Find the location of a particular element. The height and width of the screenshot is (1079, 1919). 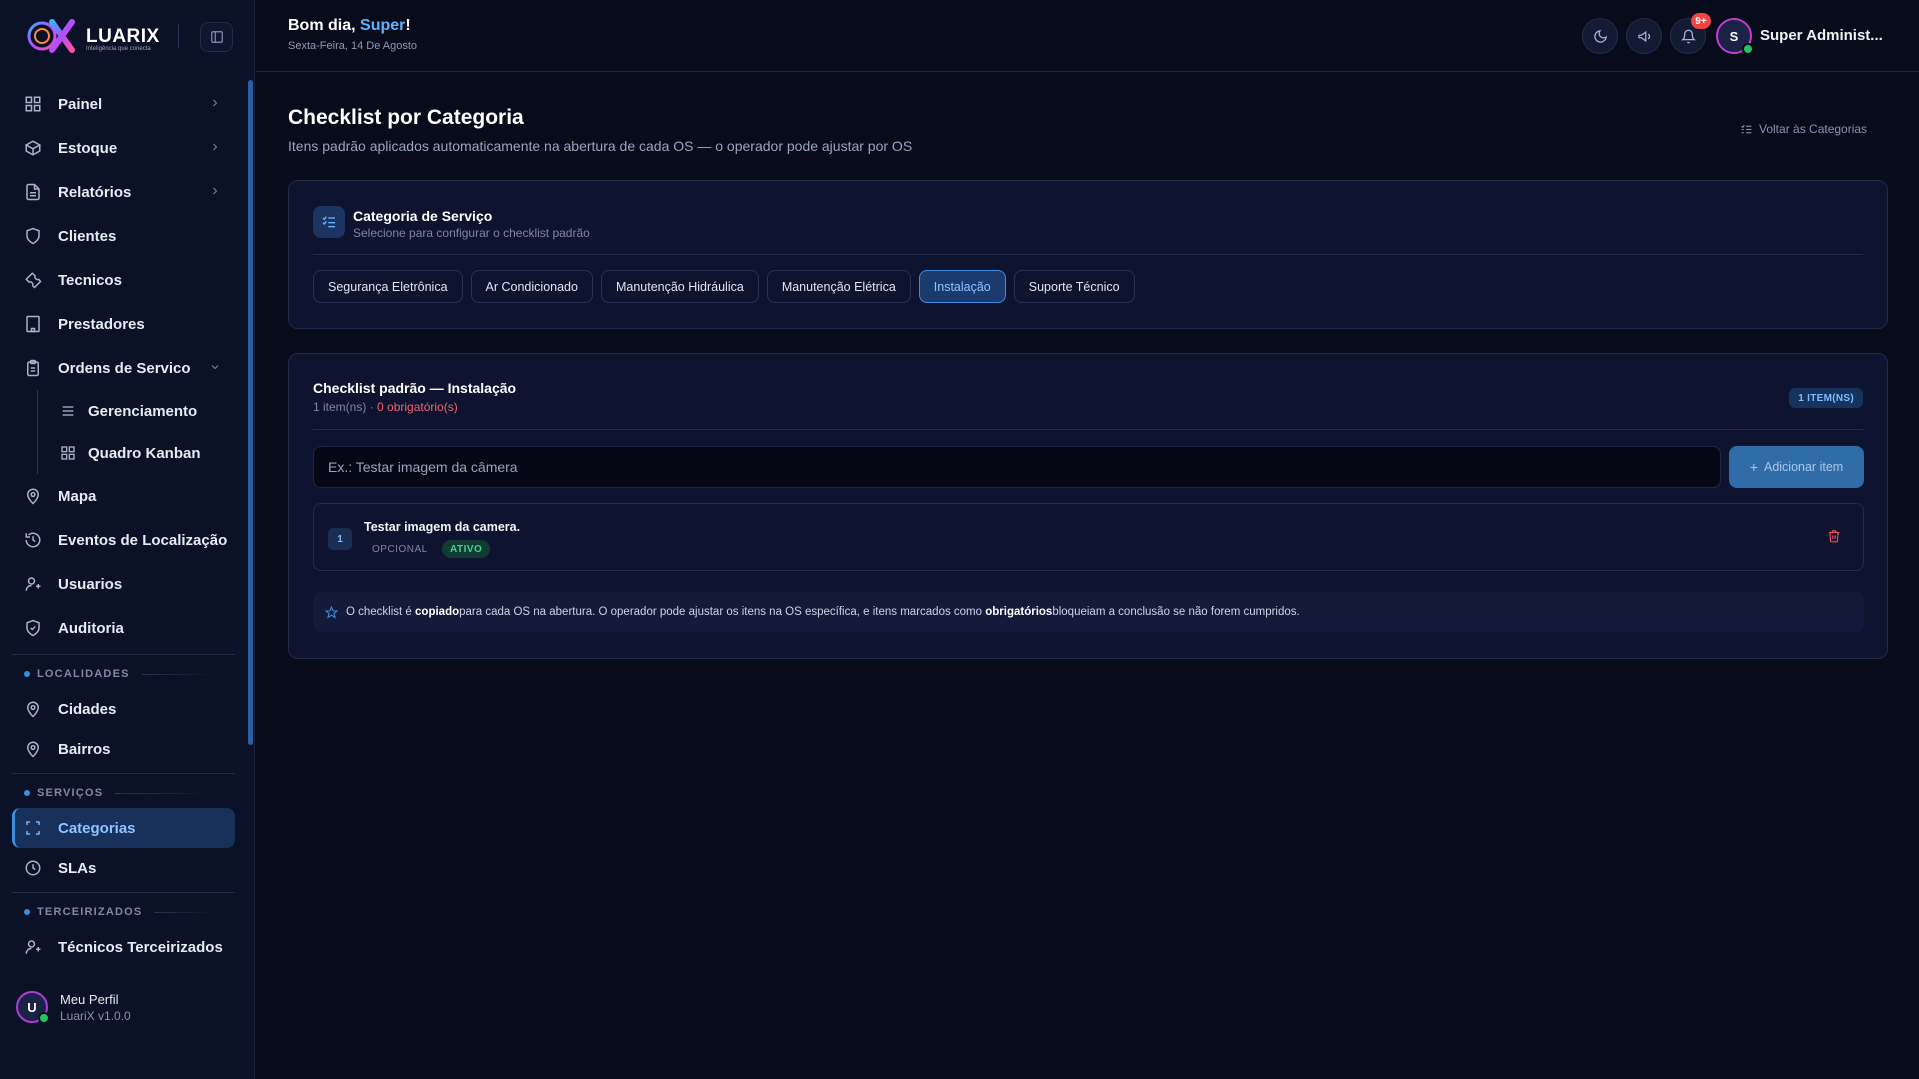

sidebar-item-gerenciamento: Gerenciamento is located at coordinates (123, 411).